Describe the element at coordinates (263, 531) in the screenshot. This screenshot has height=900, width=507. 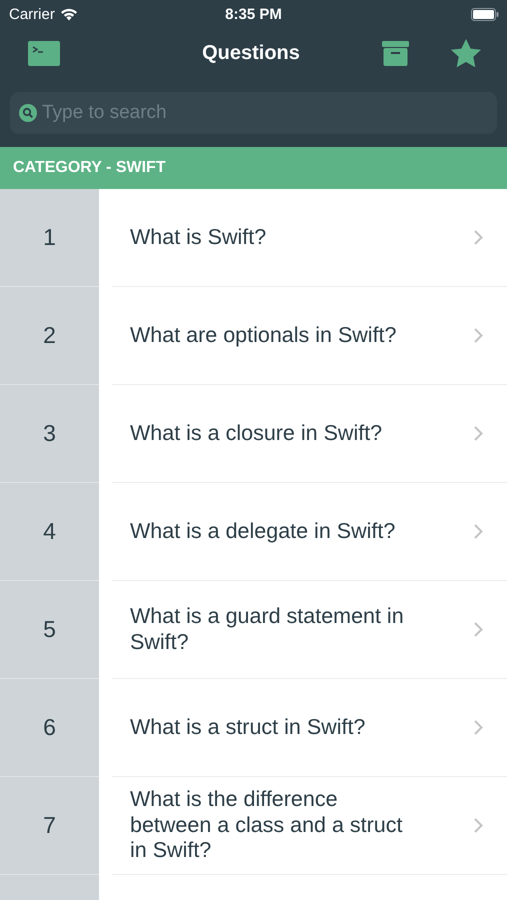
I see `question-text: What is a delegate in Swift?` at that location.